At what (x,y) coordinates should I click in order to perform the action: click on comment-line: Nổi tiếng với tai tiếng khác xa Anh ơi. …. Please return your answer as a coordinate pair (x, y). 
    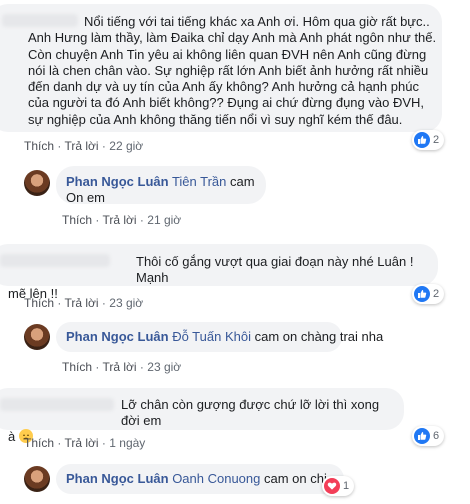
    Looking at the image, I should click on (257, 21).